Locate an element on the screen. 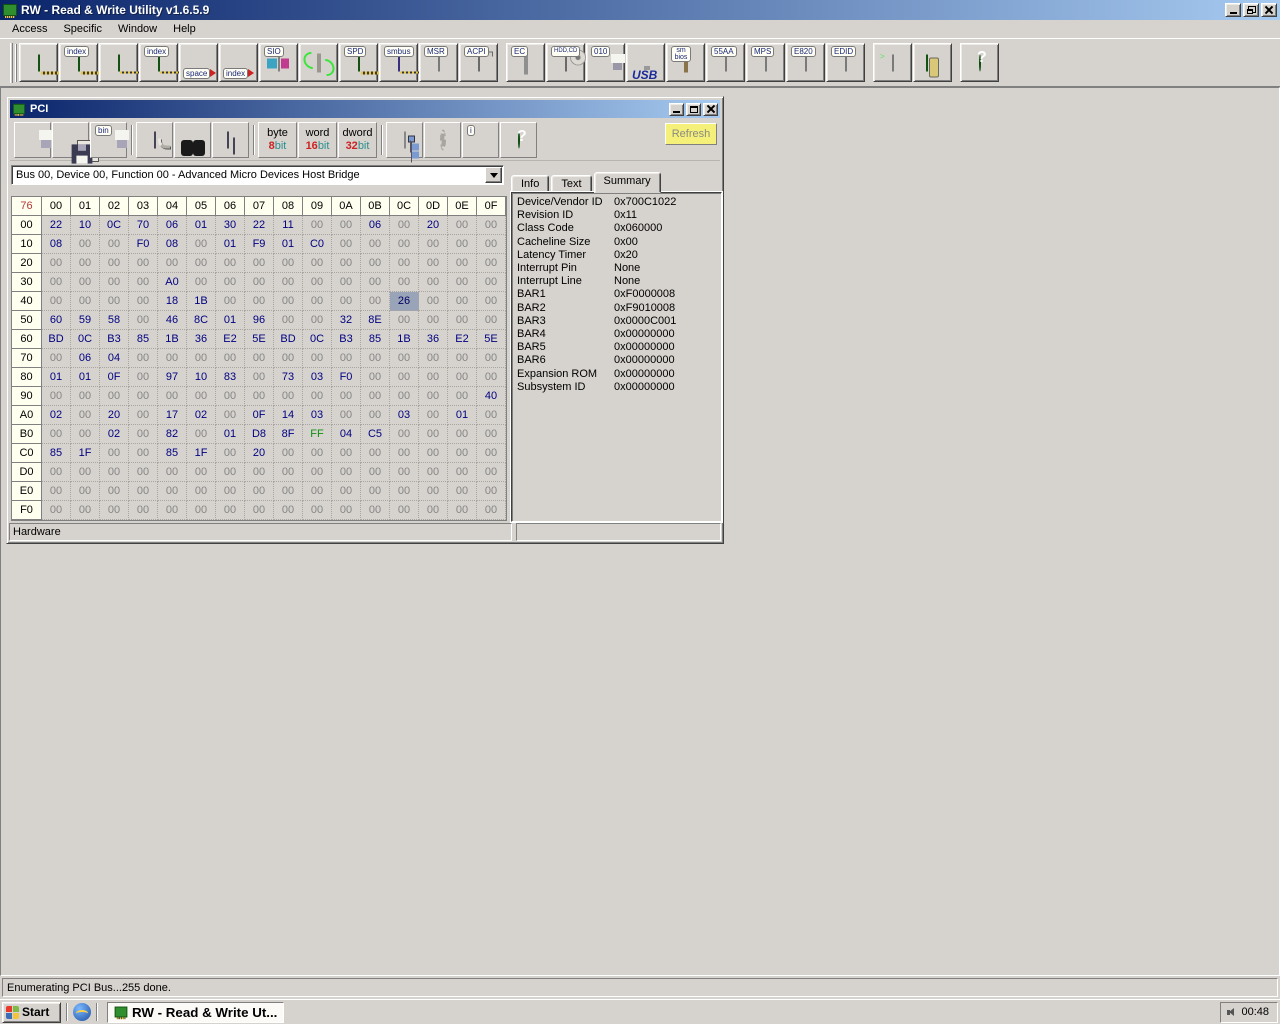  pci-index-button: index is located at coordinates (78, 62).